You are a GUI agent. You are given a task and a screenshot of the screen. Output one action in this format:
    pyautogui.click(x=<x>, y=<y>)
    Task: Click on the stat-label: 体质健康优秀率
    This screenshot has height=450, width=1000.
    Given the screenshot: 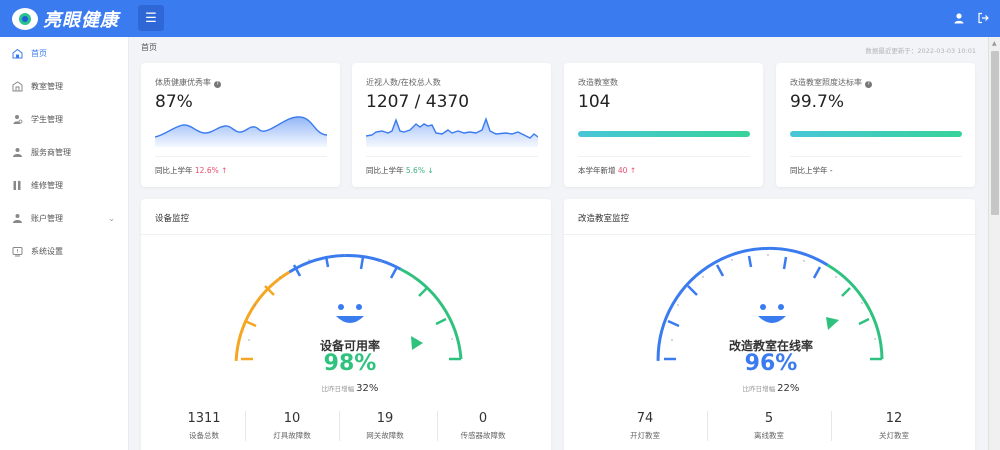 What is the action you would take?
    pyautogui.click(x=183, y=82)
    